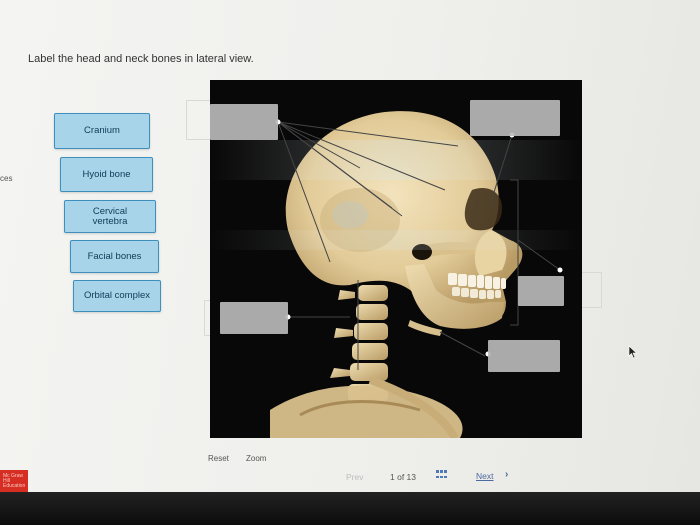 The width and height of the screenshot is (700, 525). I want to click on drop-zone-mid-left, so click(254, 318).